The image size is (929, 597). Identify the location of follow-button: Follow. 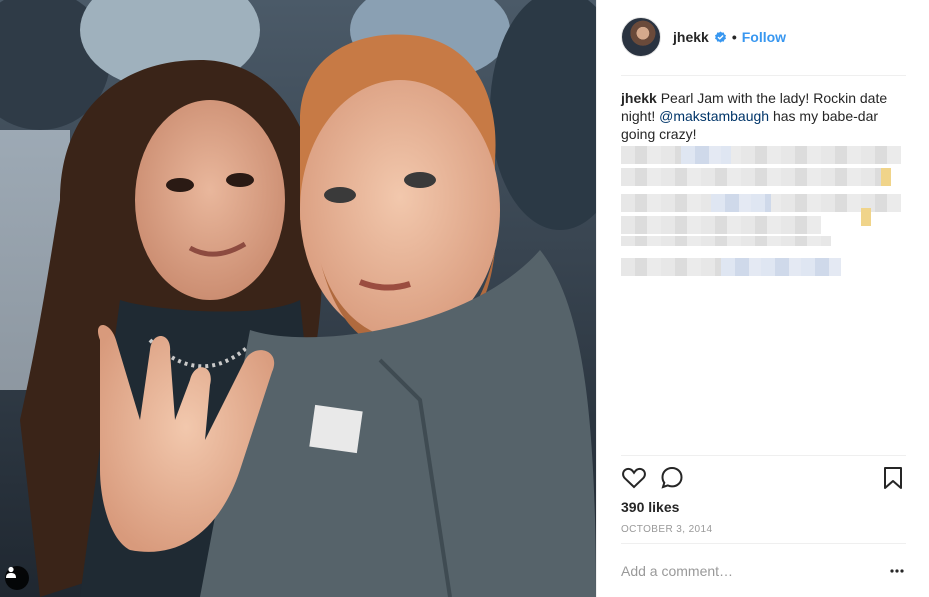
(764, 37).